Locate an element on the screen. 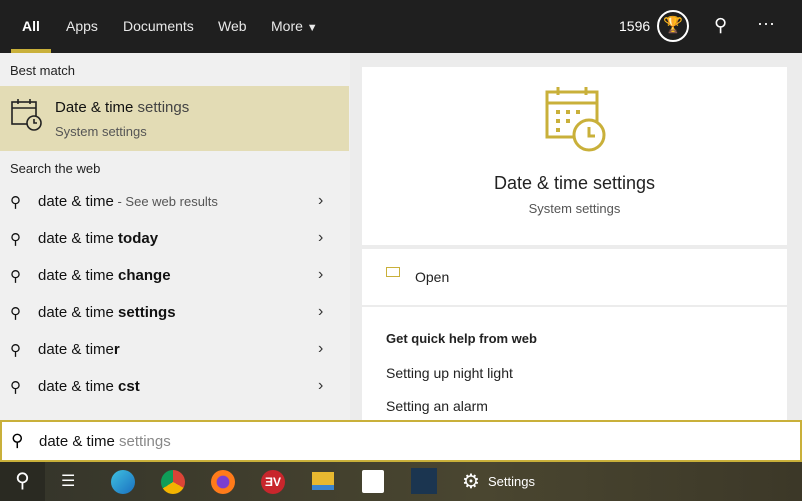  edge-icon is located at coordinates (123, 482).